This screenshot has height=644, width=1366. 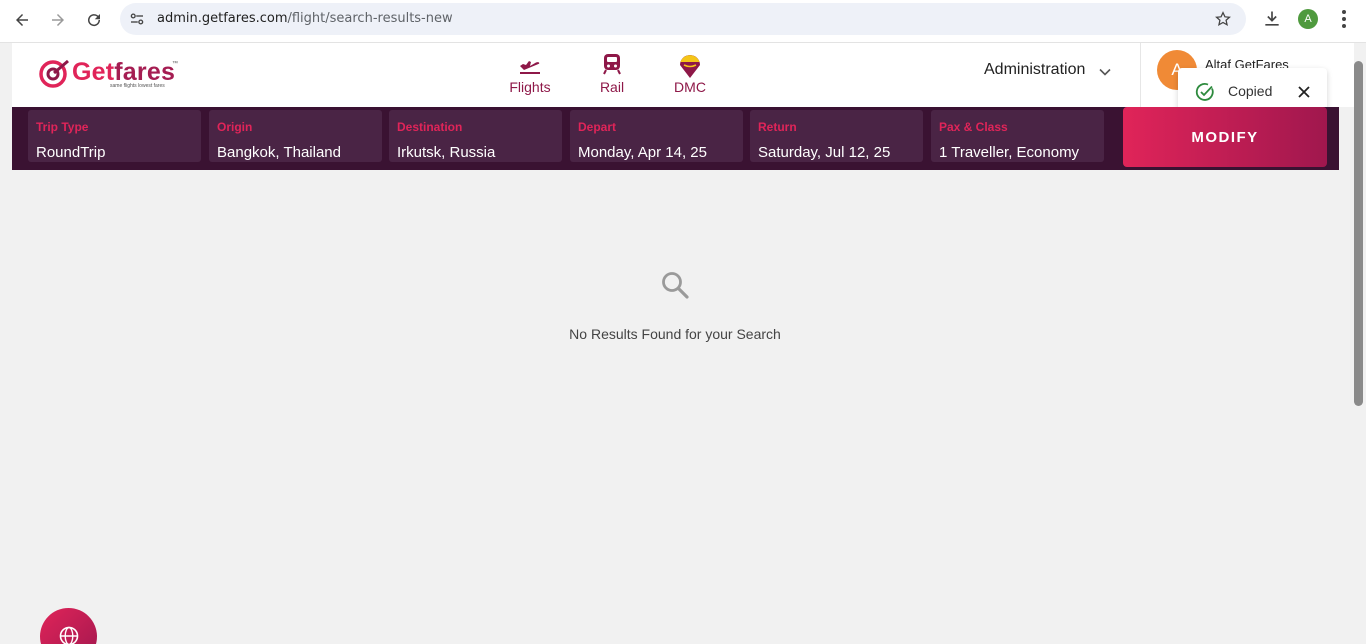 I want to click on field-value: Saturday, Jul 12, 25, so click(x=824, y=152).